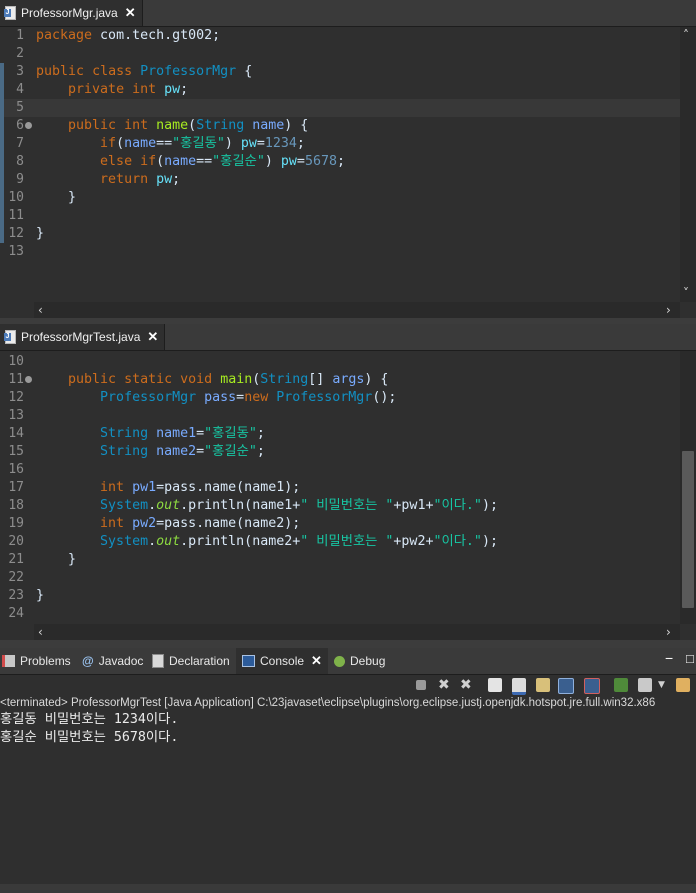  What do you see at coordinates (495, 685) in the screenshot?
I see `clear-console-icon` at bounding box center [495, 685].